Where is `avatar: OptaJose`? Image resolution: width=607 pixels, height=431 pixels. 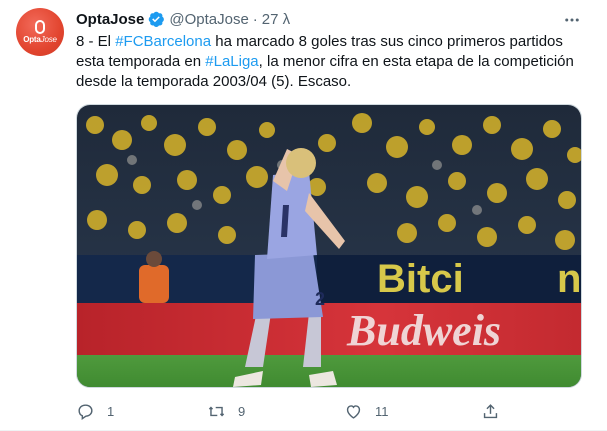 avatar: OptaJose is located at coordinates (40, 32).